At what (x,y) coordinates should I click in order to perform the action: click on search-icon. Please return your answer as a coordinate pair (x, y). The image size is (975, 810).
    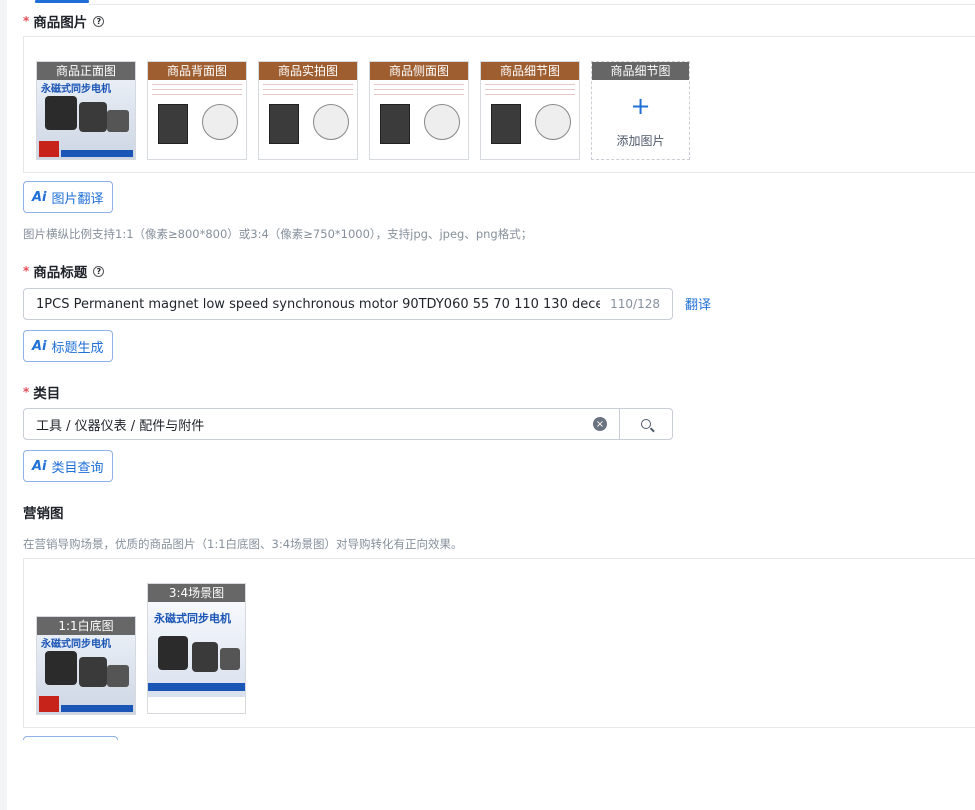
    Looking at the image, I should click on (646, 424).